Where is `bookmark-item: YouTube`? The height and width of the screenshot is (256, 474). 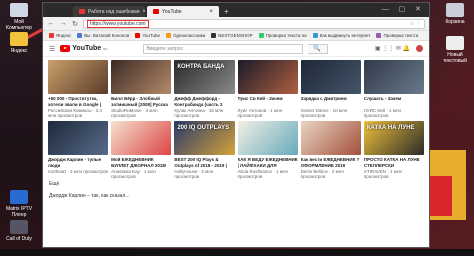 bookmark-item: YouTube is located at coordinates (147, 35).